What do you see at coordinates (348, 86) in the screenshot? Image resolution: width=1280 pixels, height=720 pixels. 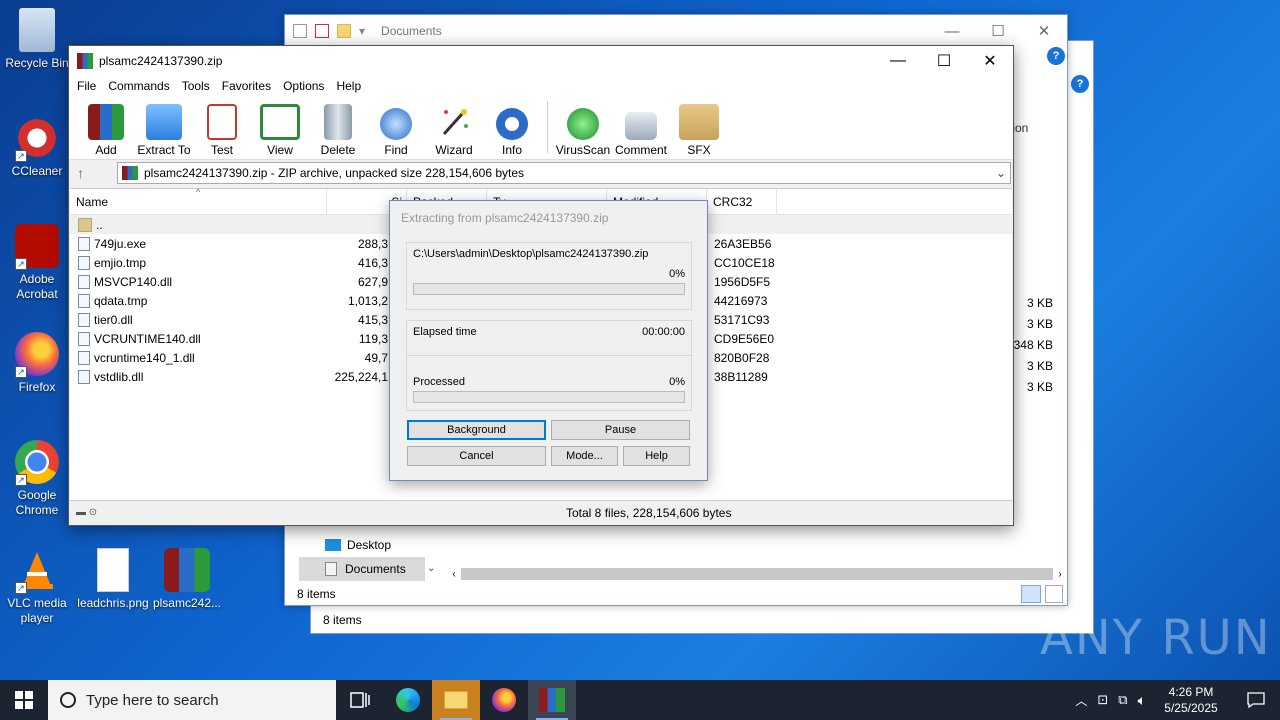 I see `menu-help: Help` at bounding box center [348, 86].